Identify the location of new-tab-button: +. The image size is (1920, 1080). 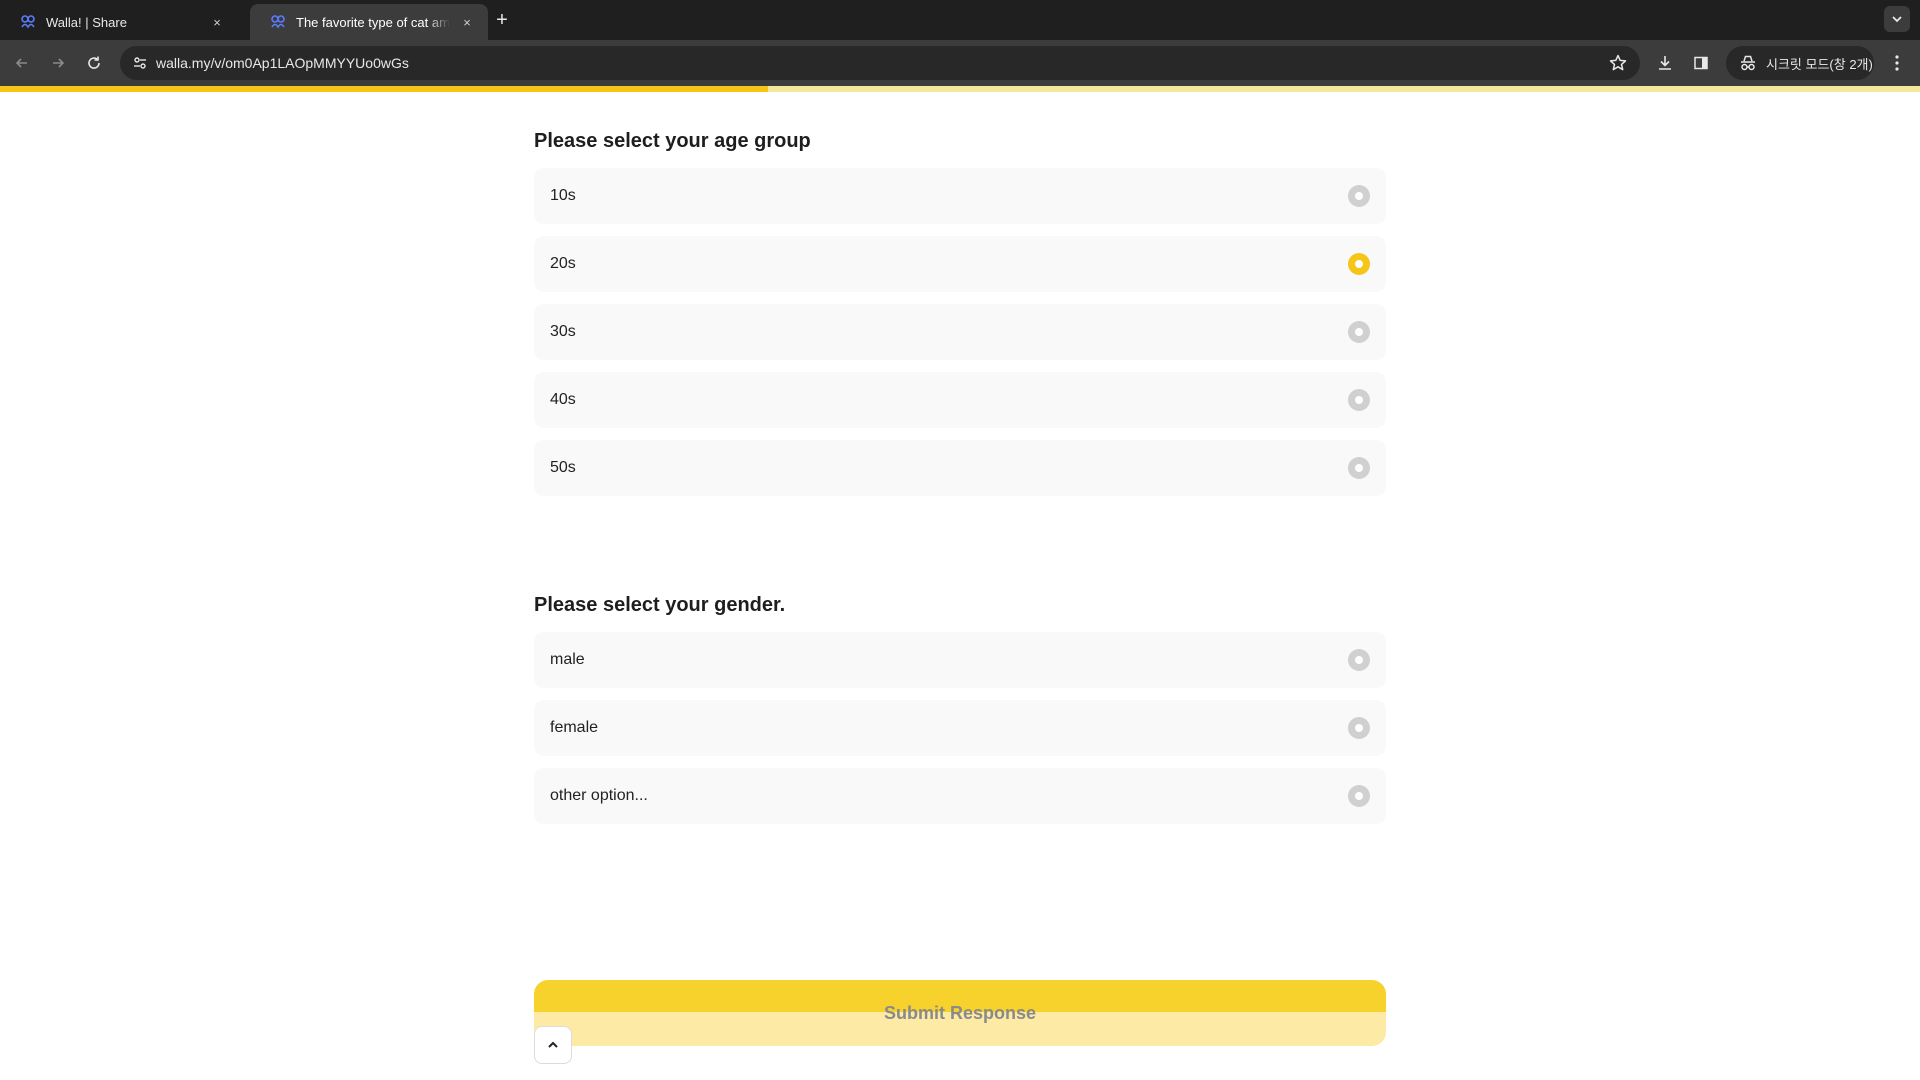
(502, 20).